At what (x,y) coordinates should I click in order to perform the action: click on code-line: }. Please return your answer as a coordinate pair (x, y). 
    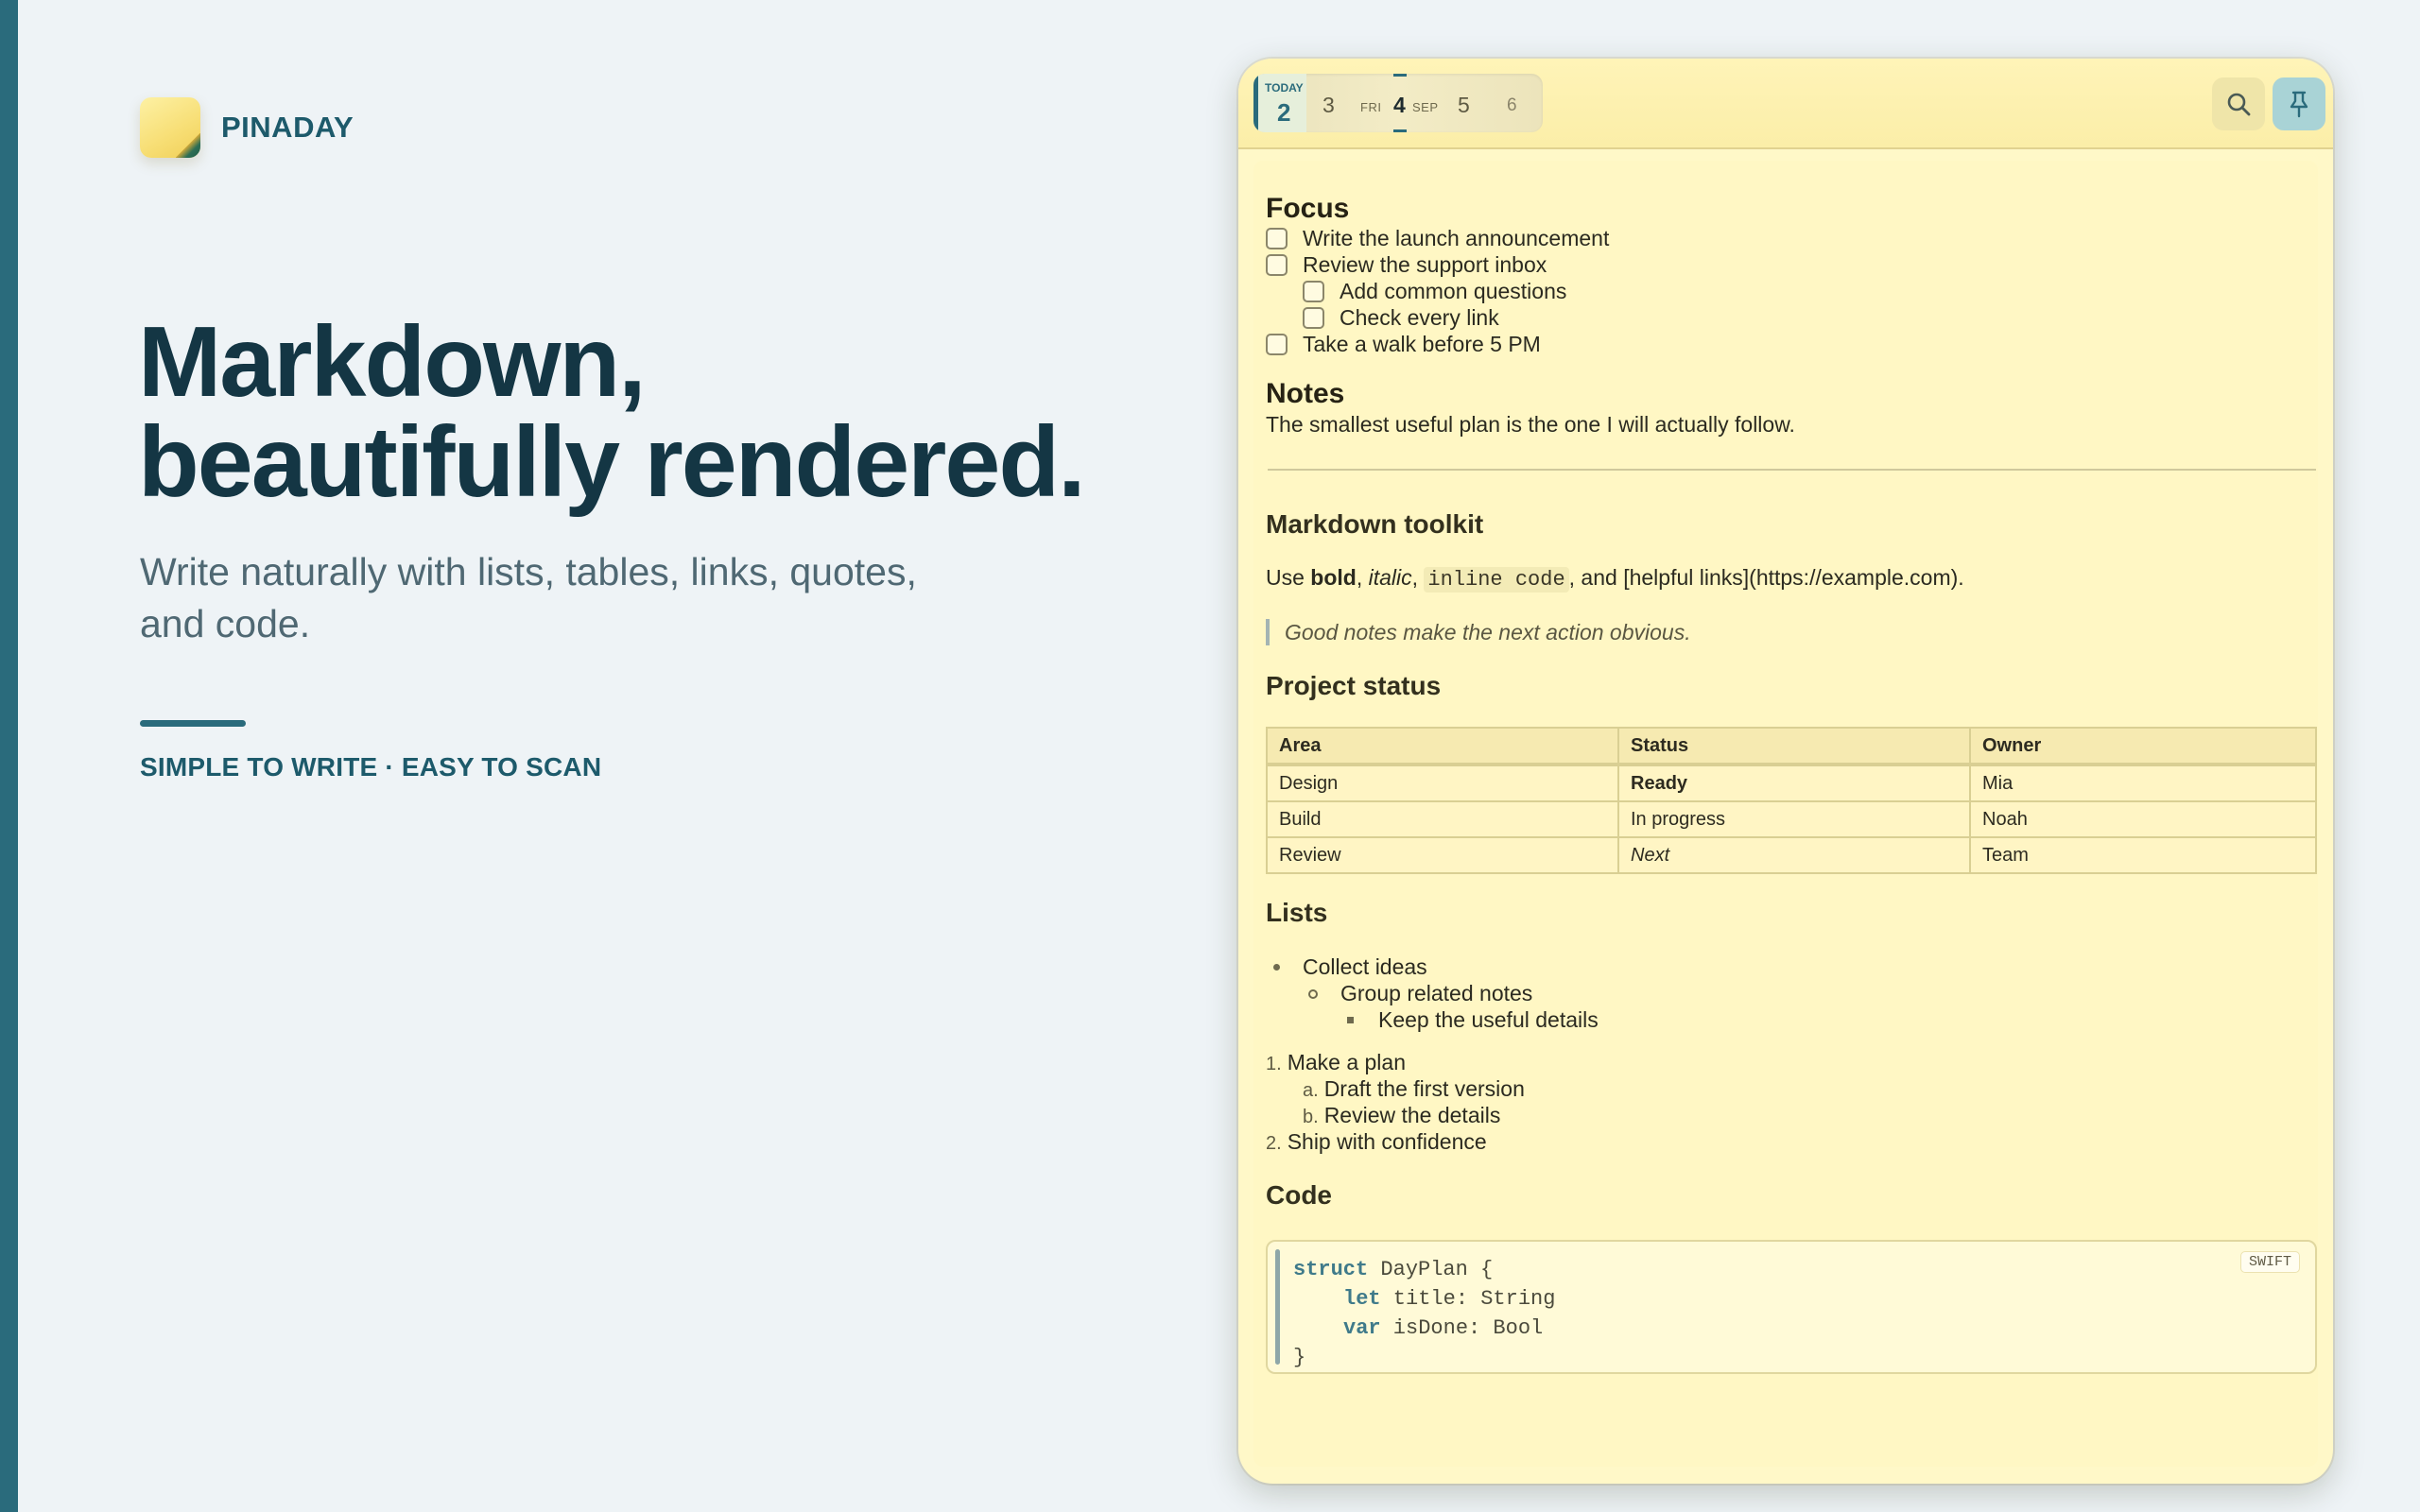
    Looking at the image, I should click on (1299, 1357).